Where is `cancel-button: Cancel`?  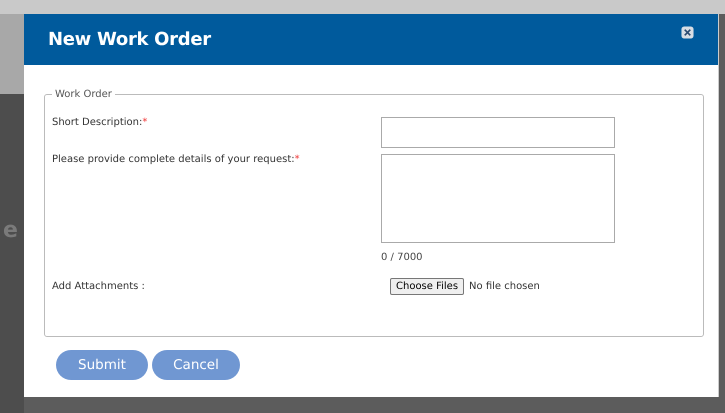 cancel-button: Cancel is located at coordinates (196, 365).